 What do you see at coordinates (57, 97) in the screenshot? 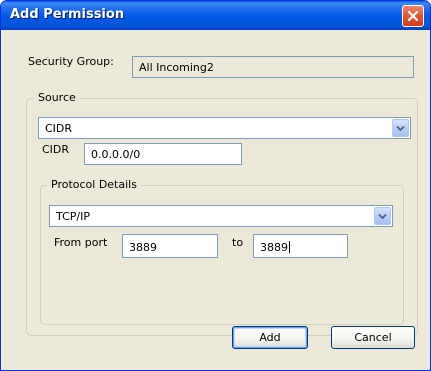
I see `source-group-title: Source` at bounding box center [57, 97].